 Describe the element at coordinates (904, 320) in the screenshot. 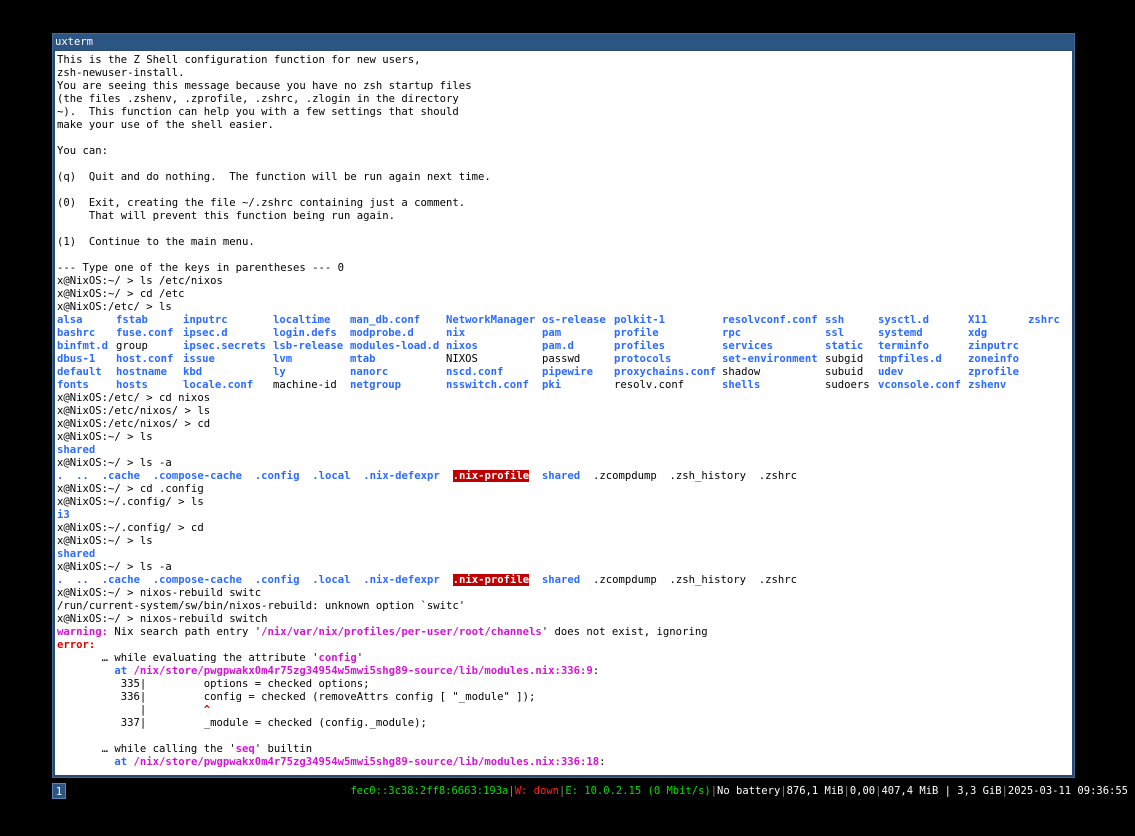

I see `ls-entry: sysctl.d` at that location.